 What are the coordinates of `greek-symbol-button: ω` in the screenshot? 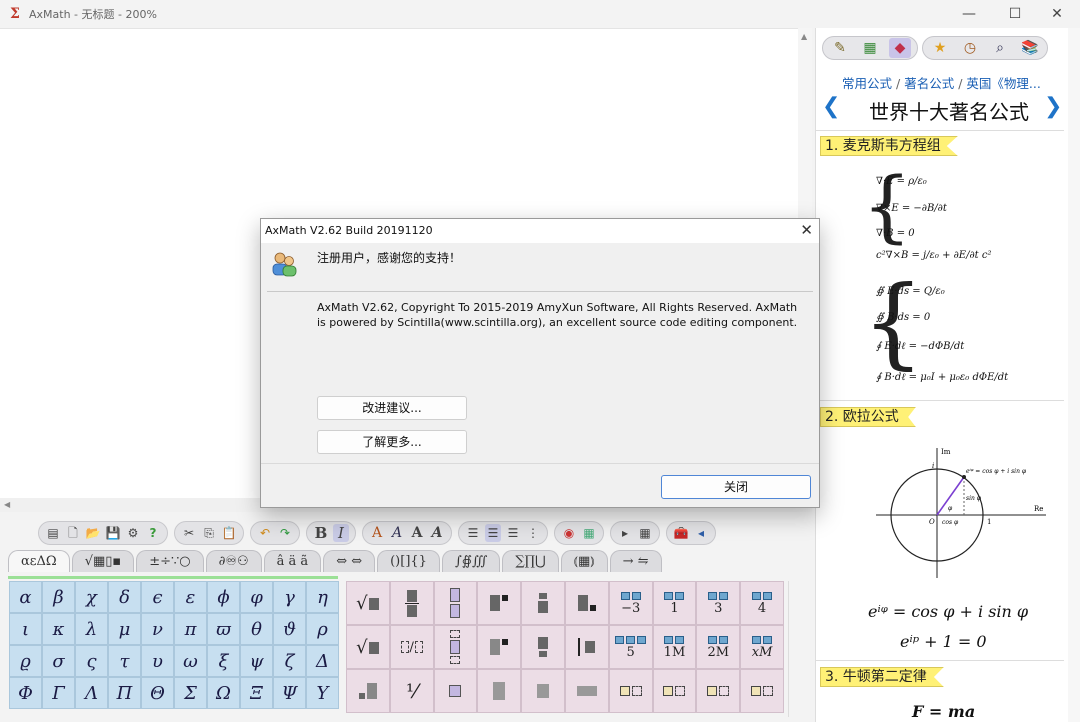 It's located at (190, 661).